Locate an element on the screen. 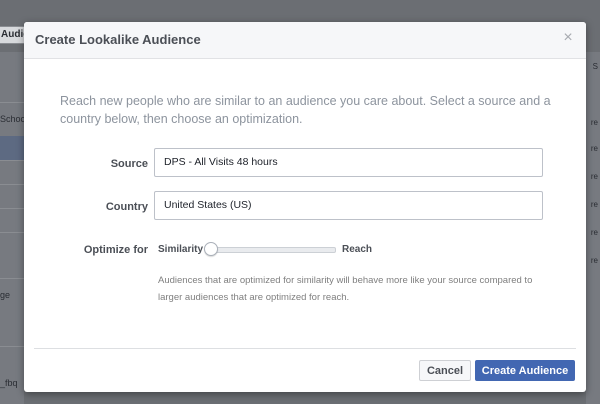  background-left-column is located at coordinates (12, 228).